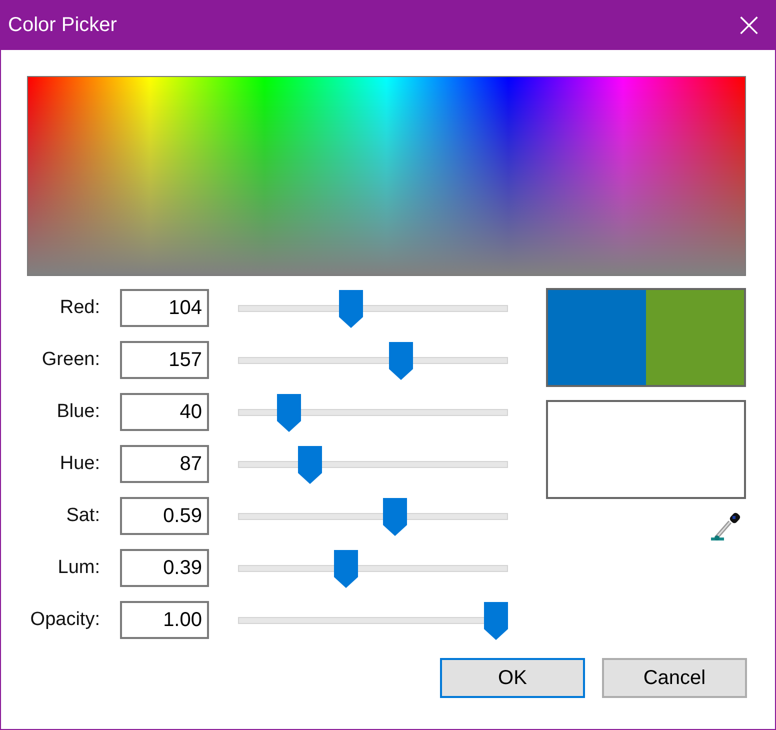 This screenshot has height=730, width=776. Describe the element at coordinates (78, 568) in the screenshot. I see `field-label: Lum:` at that location.